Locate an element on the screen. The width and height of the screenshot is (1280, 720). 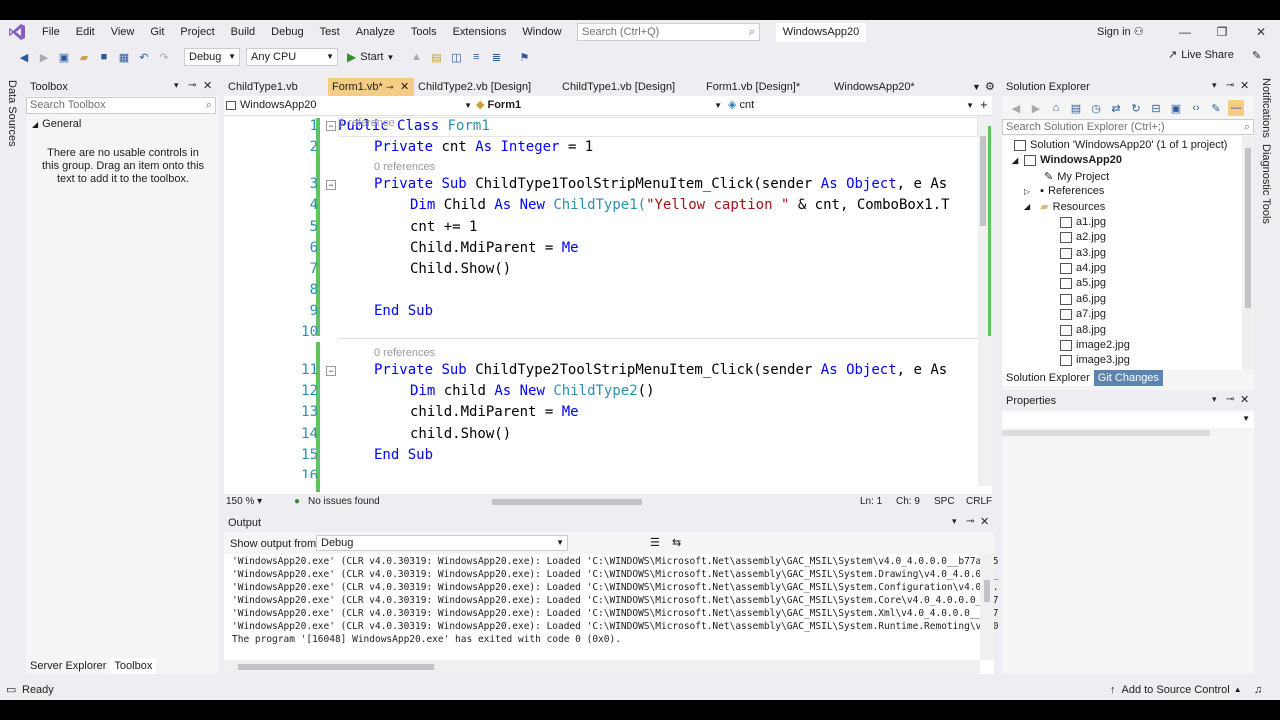
bookmark-icon: ⚑ is located at coordinates (524, 57).